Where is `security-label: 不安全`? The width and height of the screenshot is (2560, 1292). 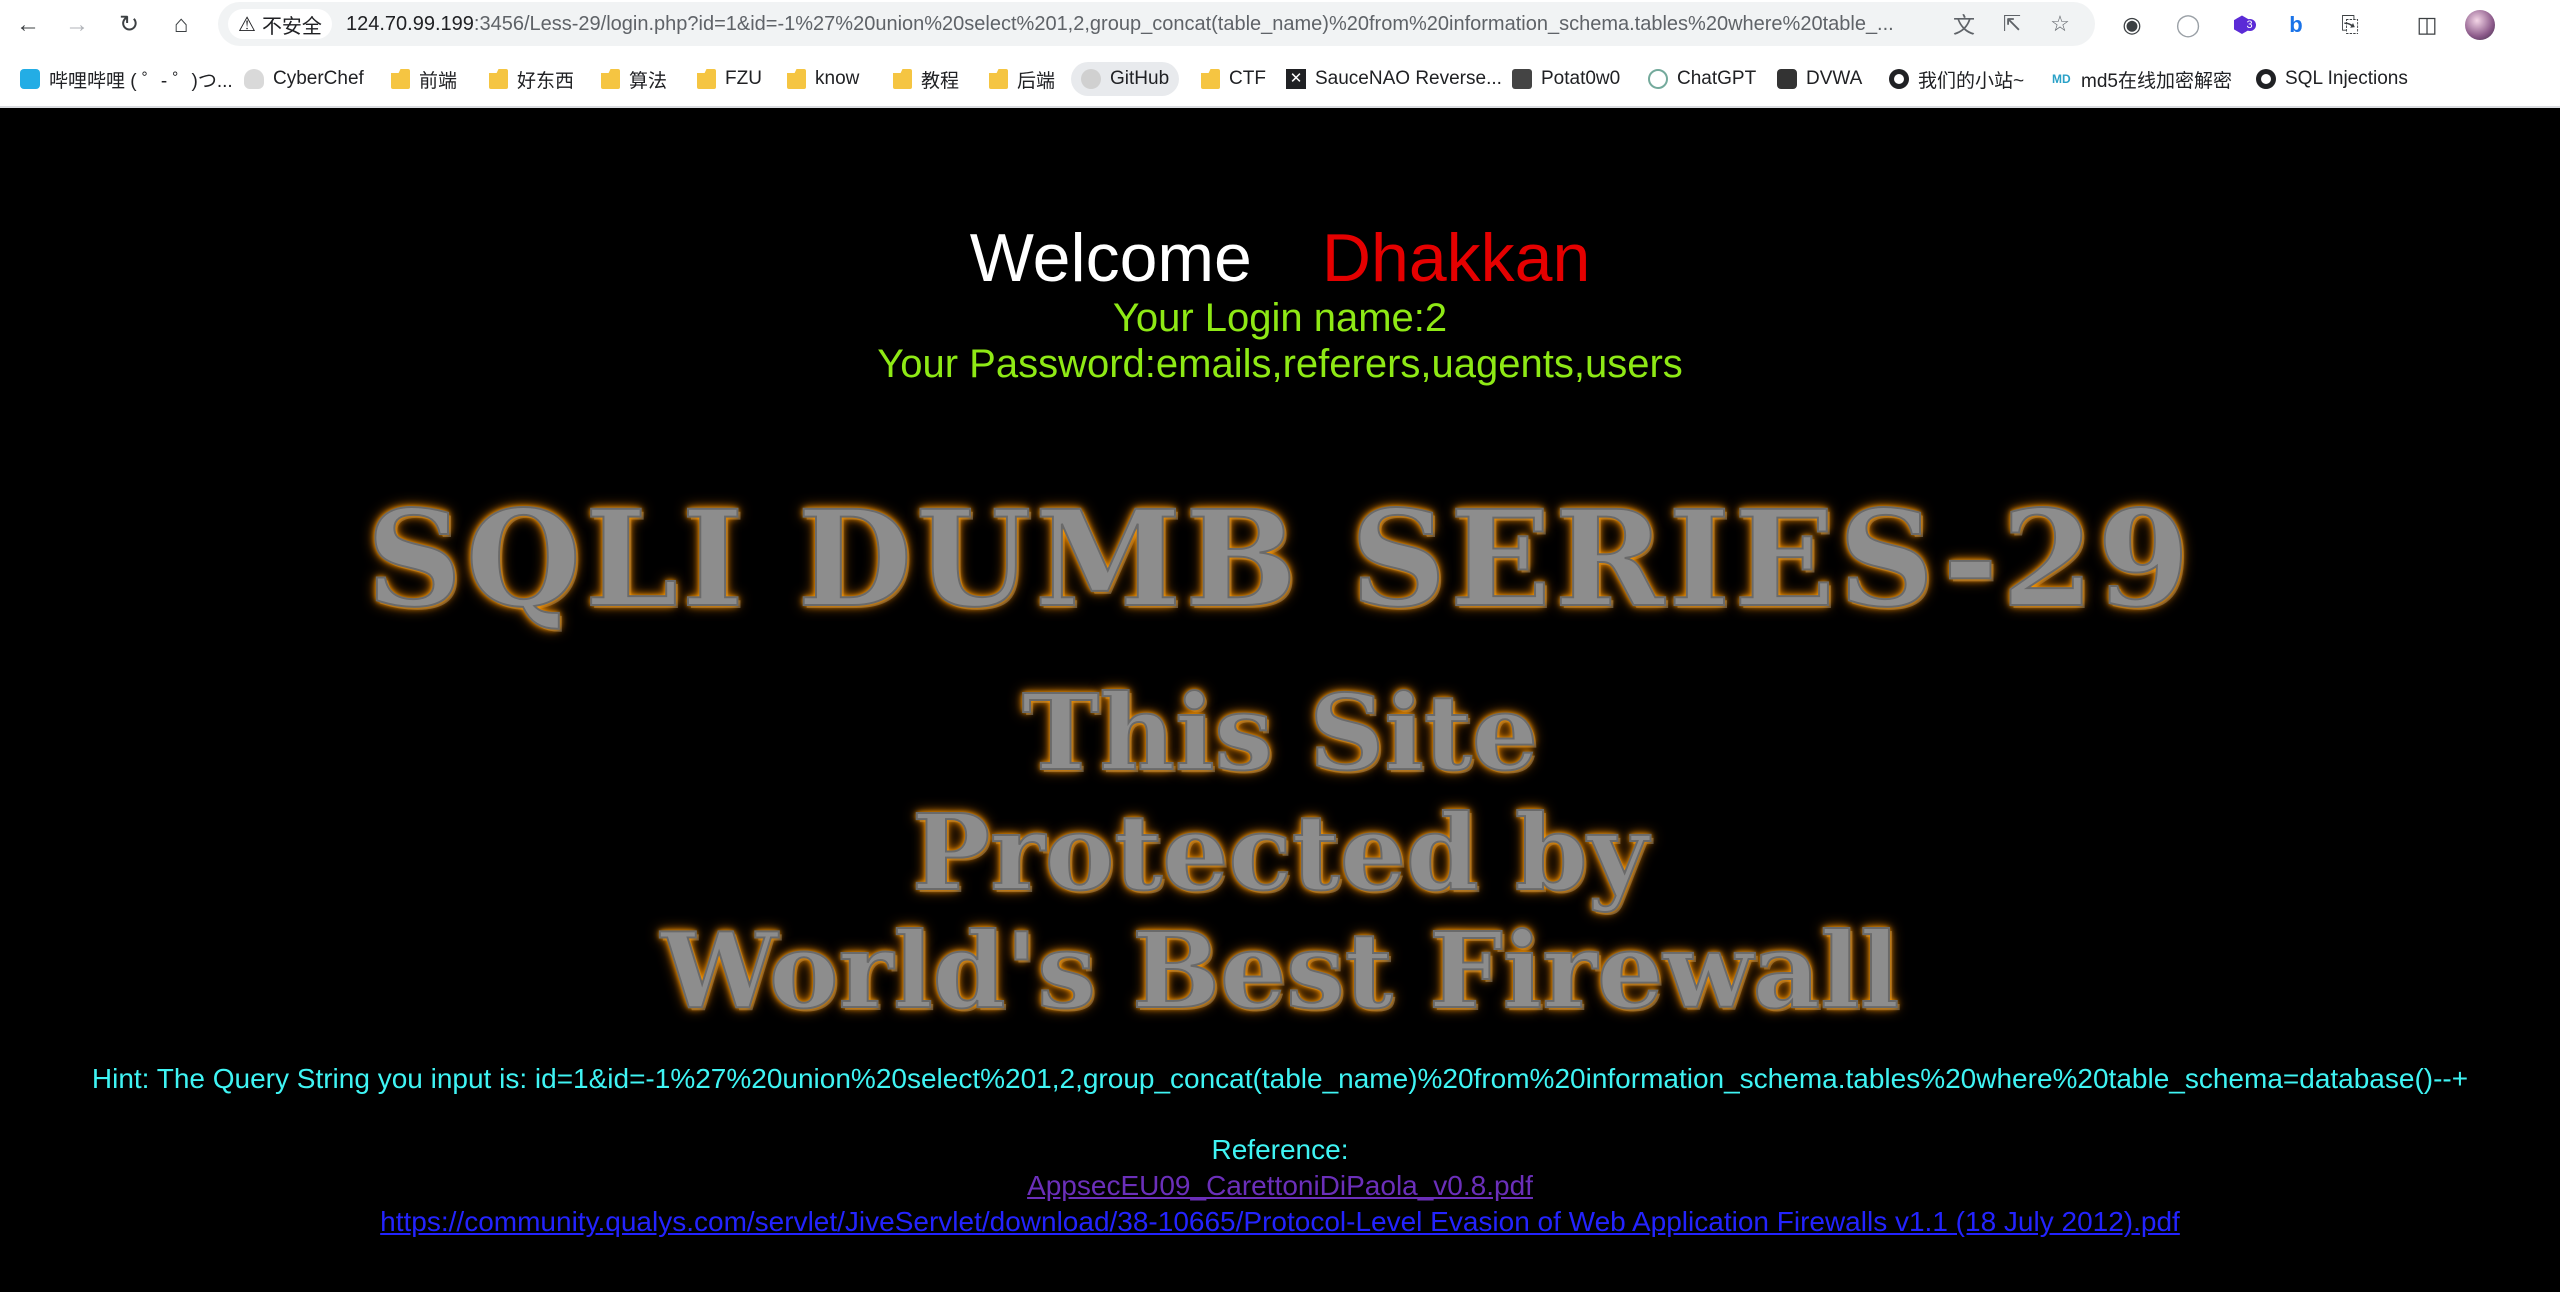 security-label: 不安全 is located at coordinates (291, 26).